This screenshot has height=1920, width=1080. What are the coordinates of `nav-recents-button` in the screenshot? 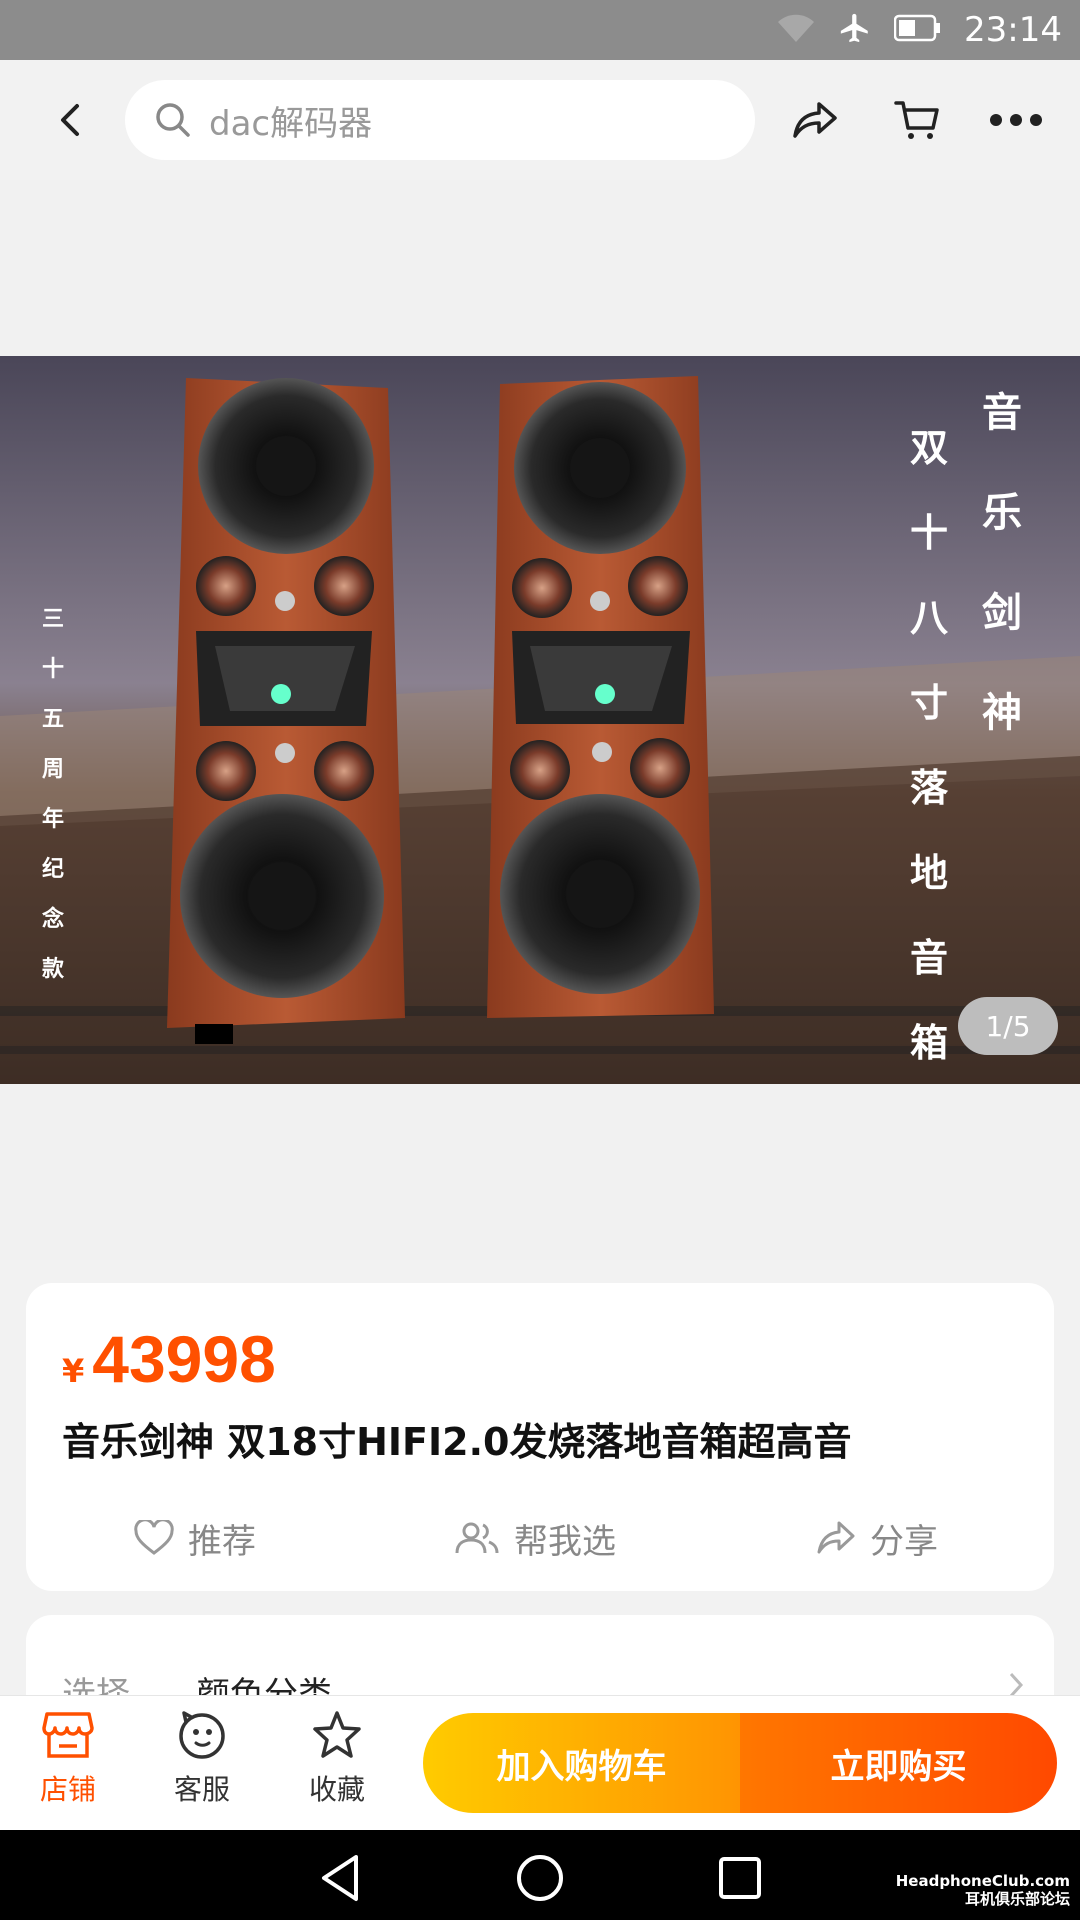 It's located at (740, 1878).